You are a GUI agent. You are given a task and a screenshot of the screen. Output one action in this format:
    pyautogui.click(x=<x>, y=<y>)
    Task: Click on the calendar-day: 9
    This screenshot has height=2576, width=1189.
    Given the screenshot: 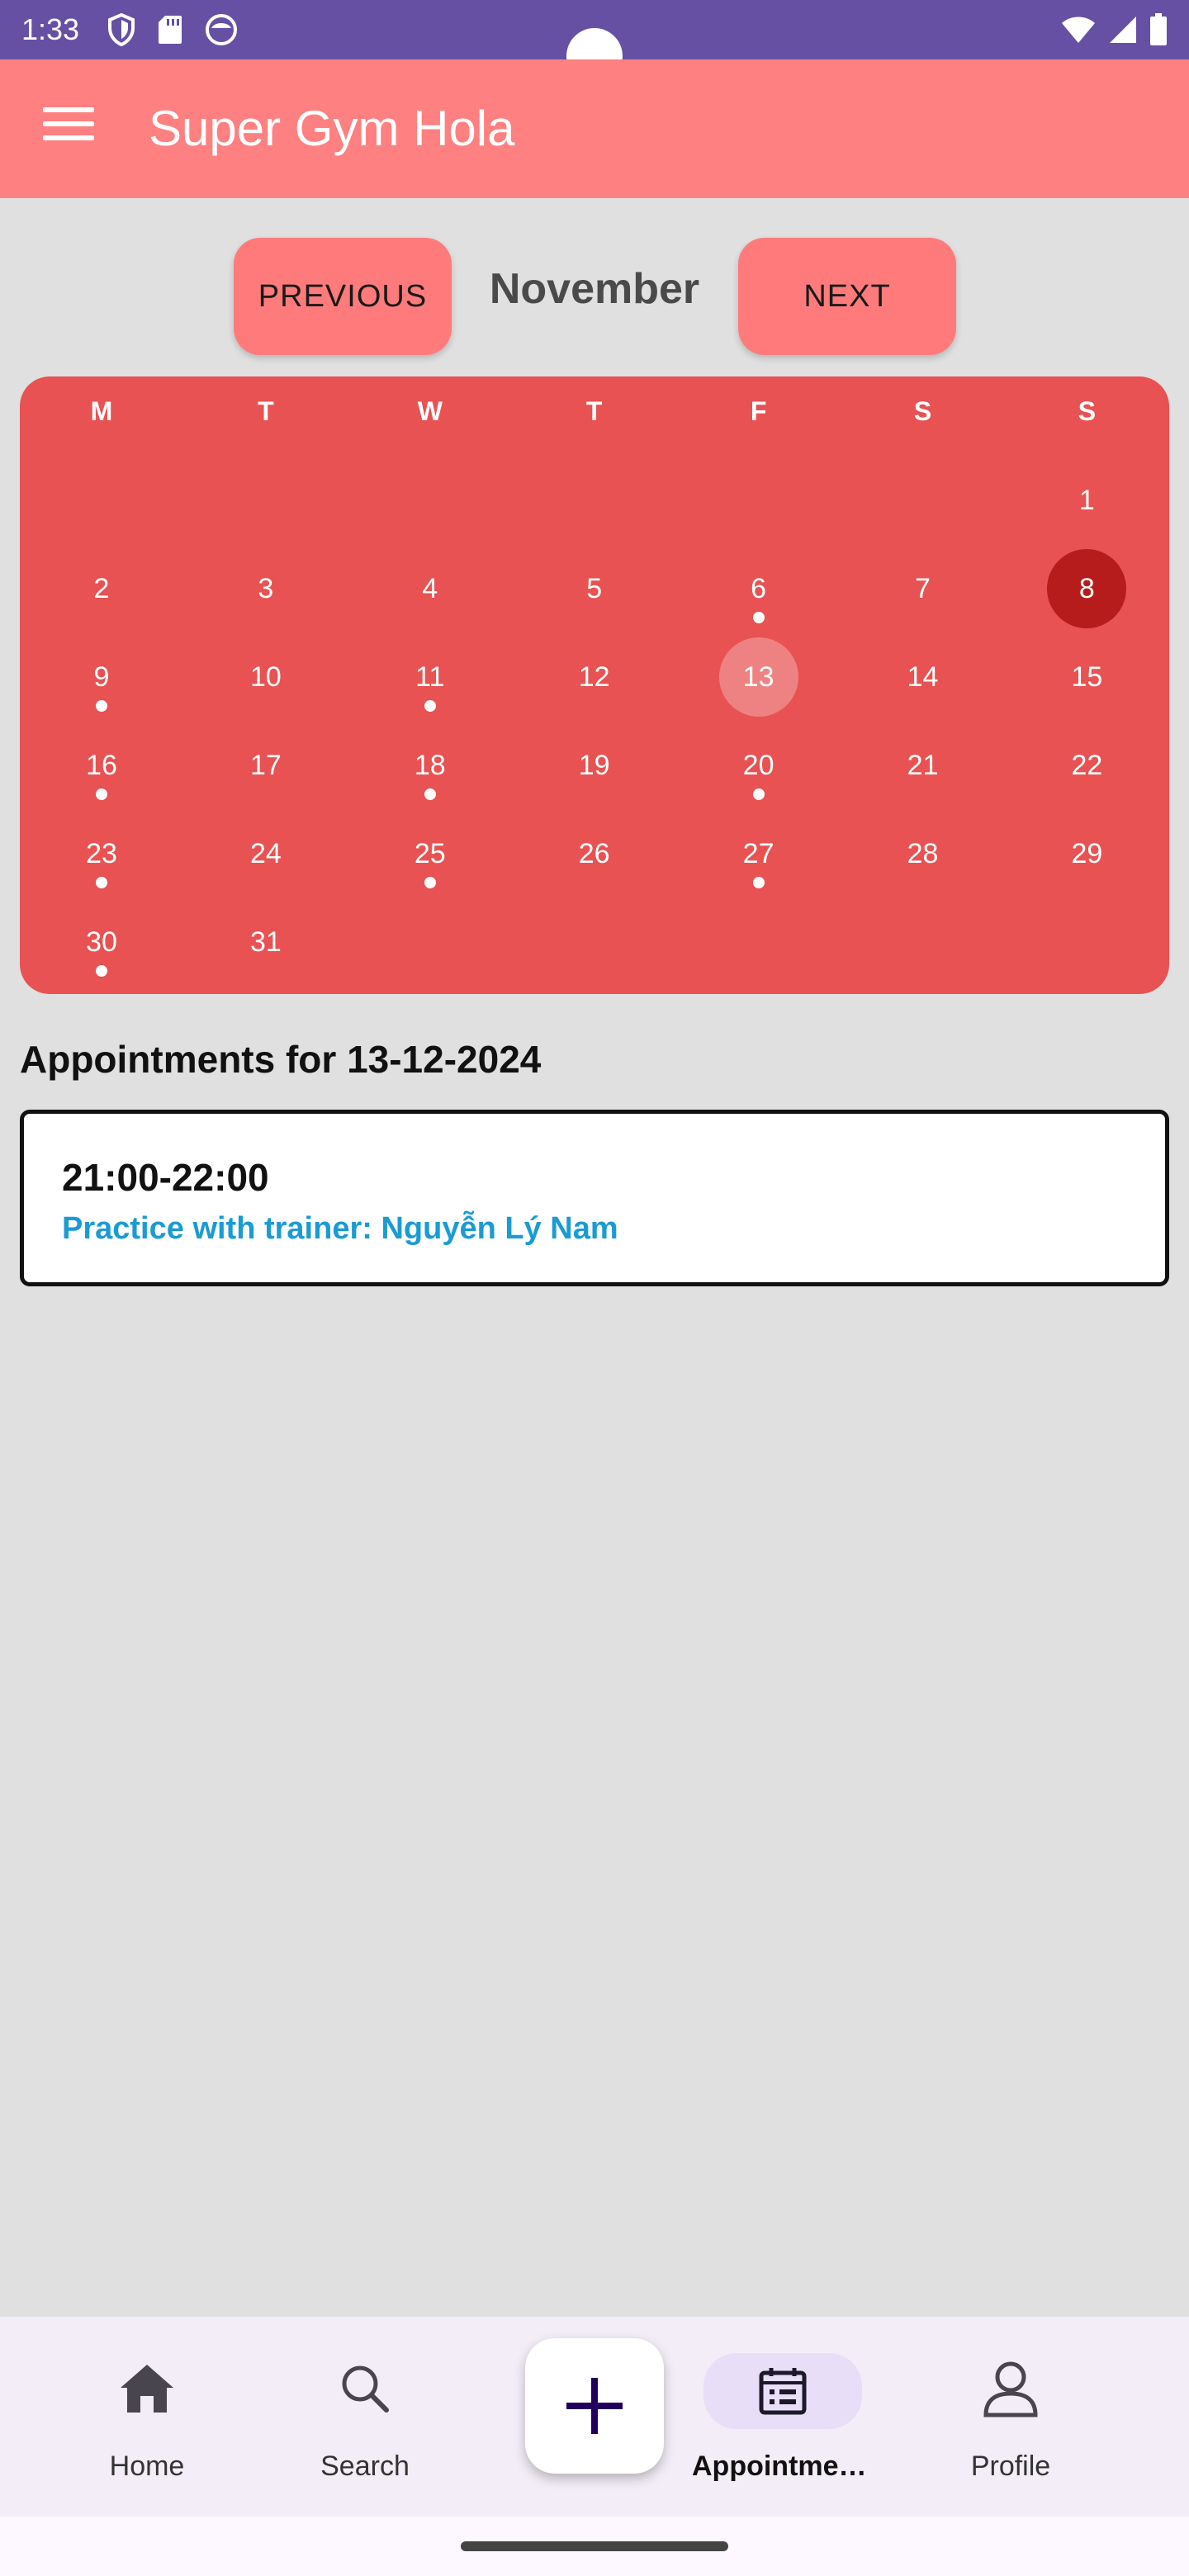 What is the action you would take?
    pyautogui.click(x=101, y=677)
    